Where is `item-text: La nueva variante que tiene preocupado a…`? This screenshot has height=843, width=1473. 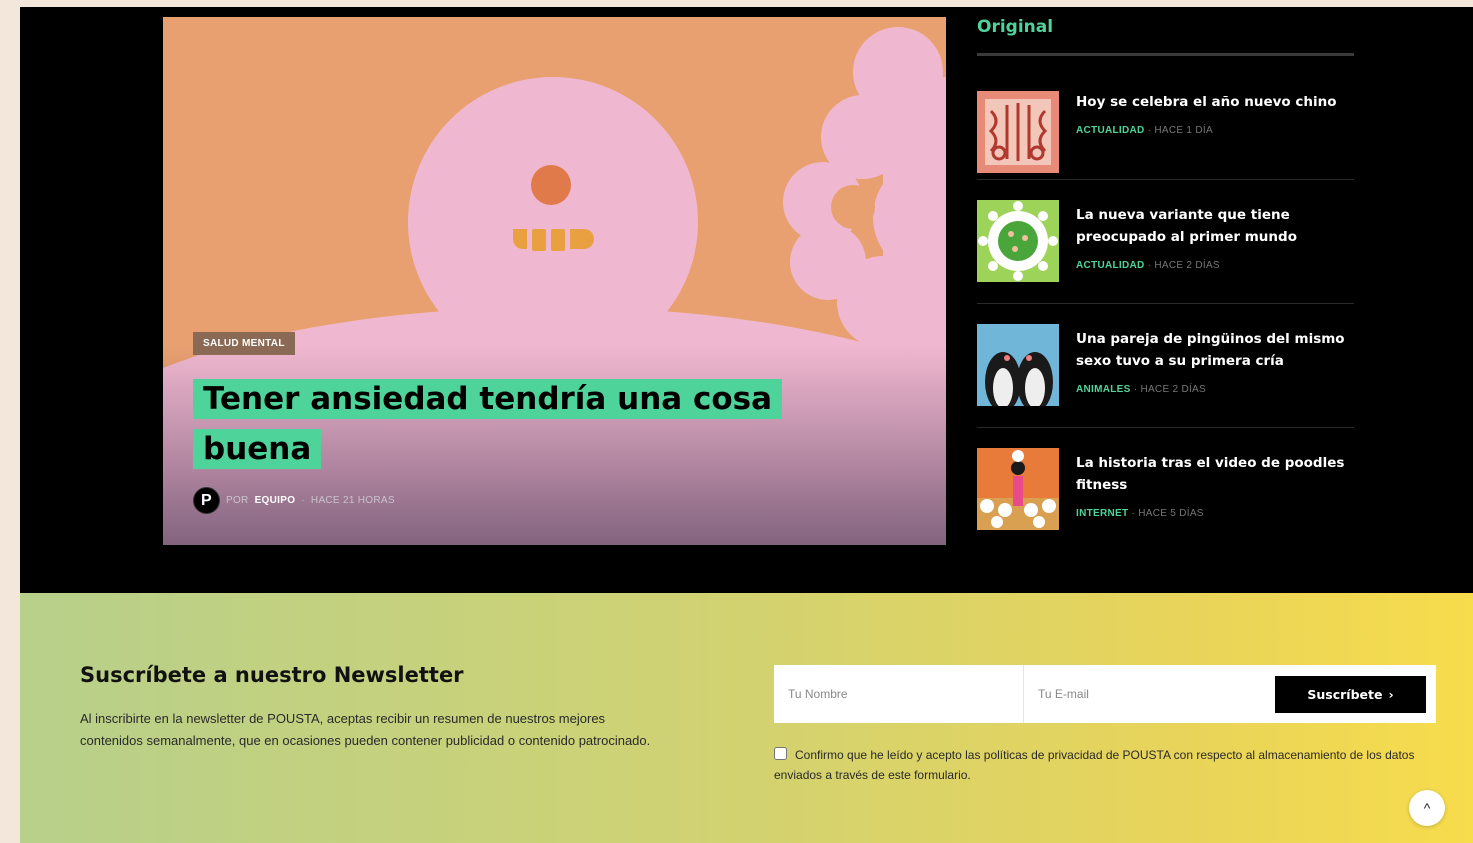
item-text: La nueva variante que tiene preocupado a… is located at coordinates (1215, 237).